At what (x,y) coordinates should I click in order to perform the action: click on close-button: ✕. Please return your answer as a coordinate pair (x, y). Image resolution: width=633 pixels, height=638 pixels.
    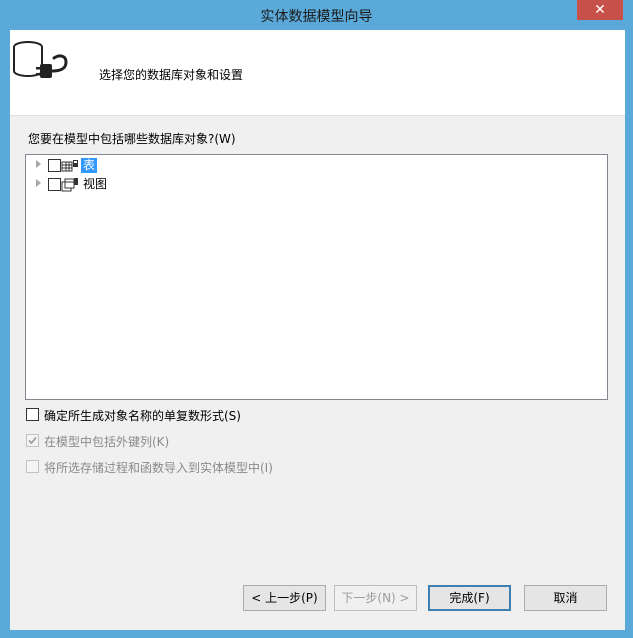
    Looking at the image, I should click on (600, 10).